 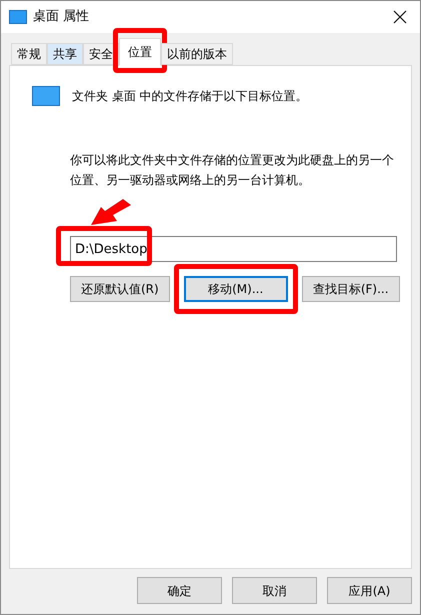 What do you see at coordinates (29, 54) in the screenshot?
I see `tab: 常规` at bounding box center [29, 54].